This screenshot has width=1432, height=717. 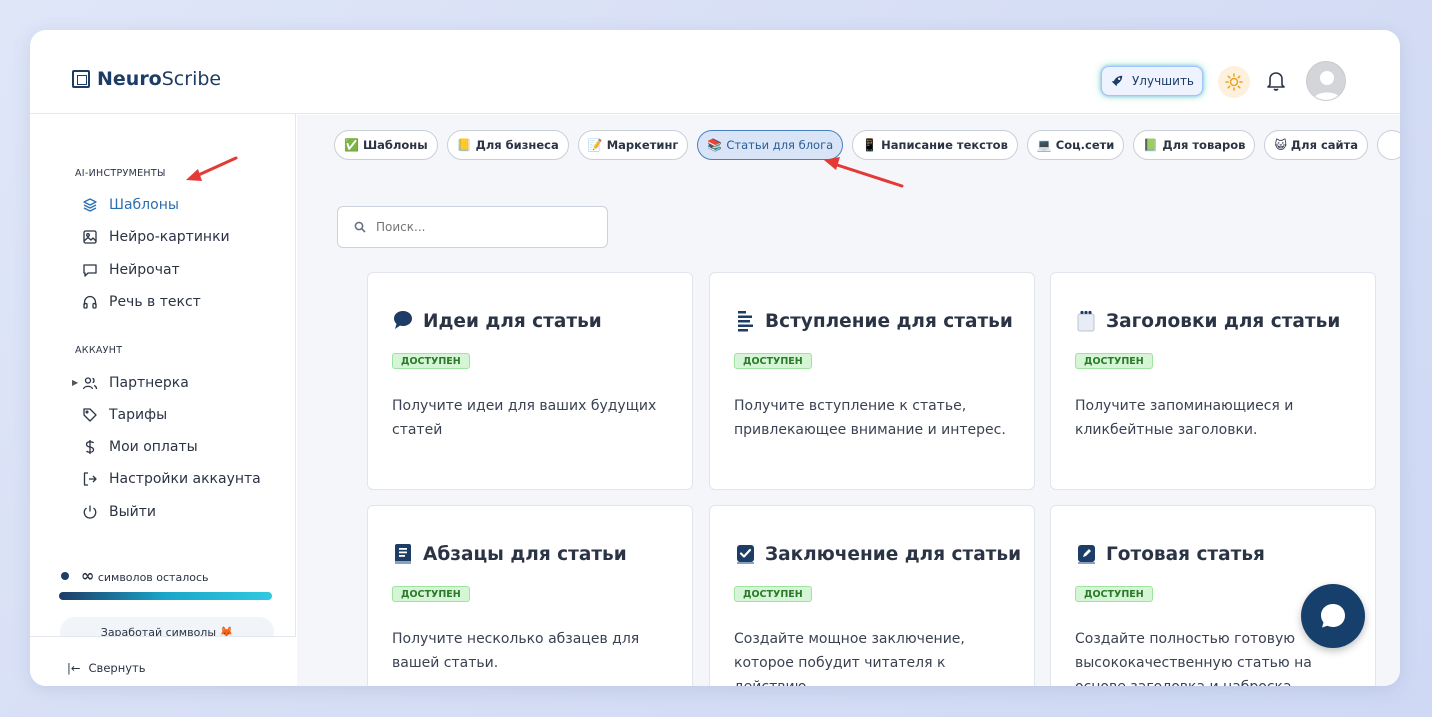 What do you see at coordinates (509, 554) in the screenshot?
I see `card-title: Абзацы для статьи` at bounding box center [509, 554].